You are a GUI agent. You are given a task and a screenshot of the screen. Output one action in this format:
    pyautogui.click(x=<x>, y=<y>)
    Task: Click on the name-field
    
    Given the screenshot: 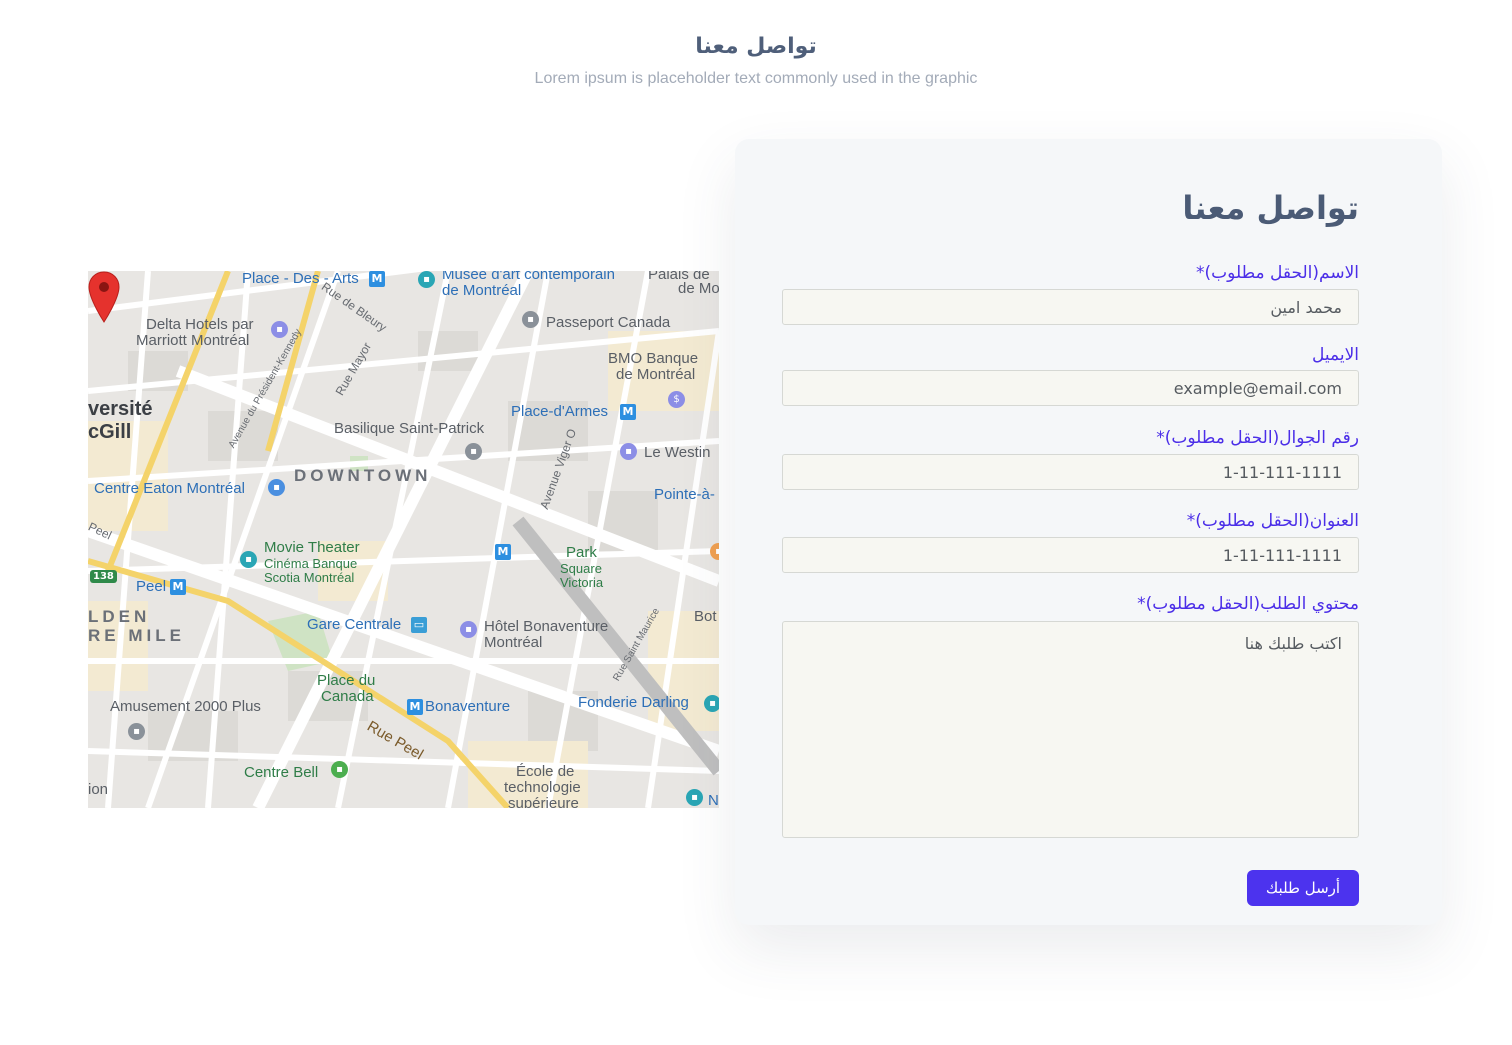 What is the action you would take?
    pyautogui.click(x=1070, y=307)
    